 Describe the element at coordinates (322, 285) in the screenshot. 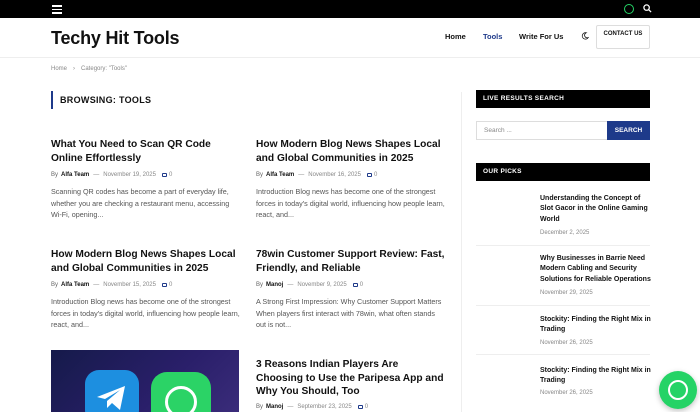

I see `post-date: November 9, 2025` at that location.